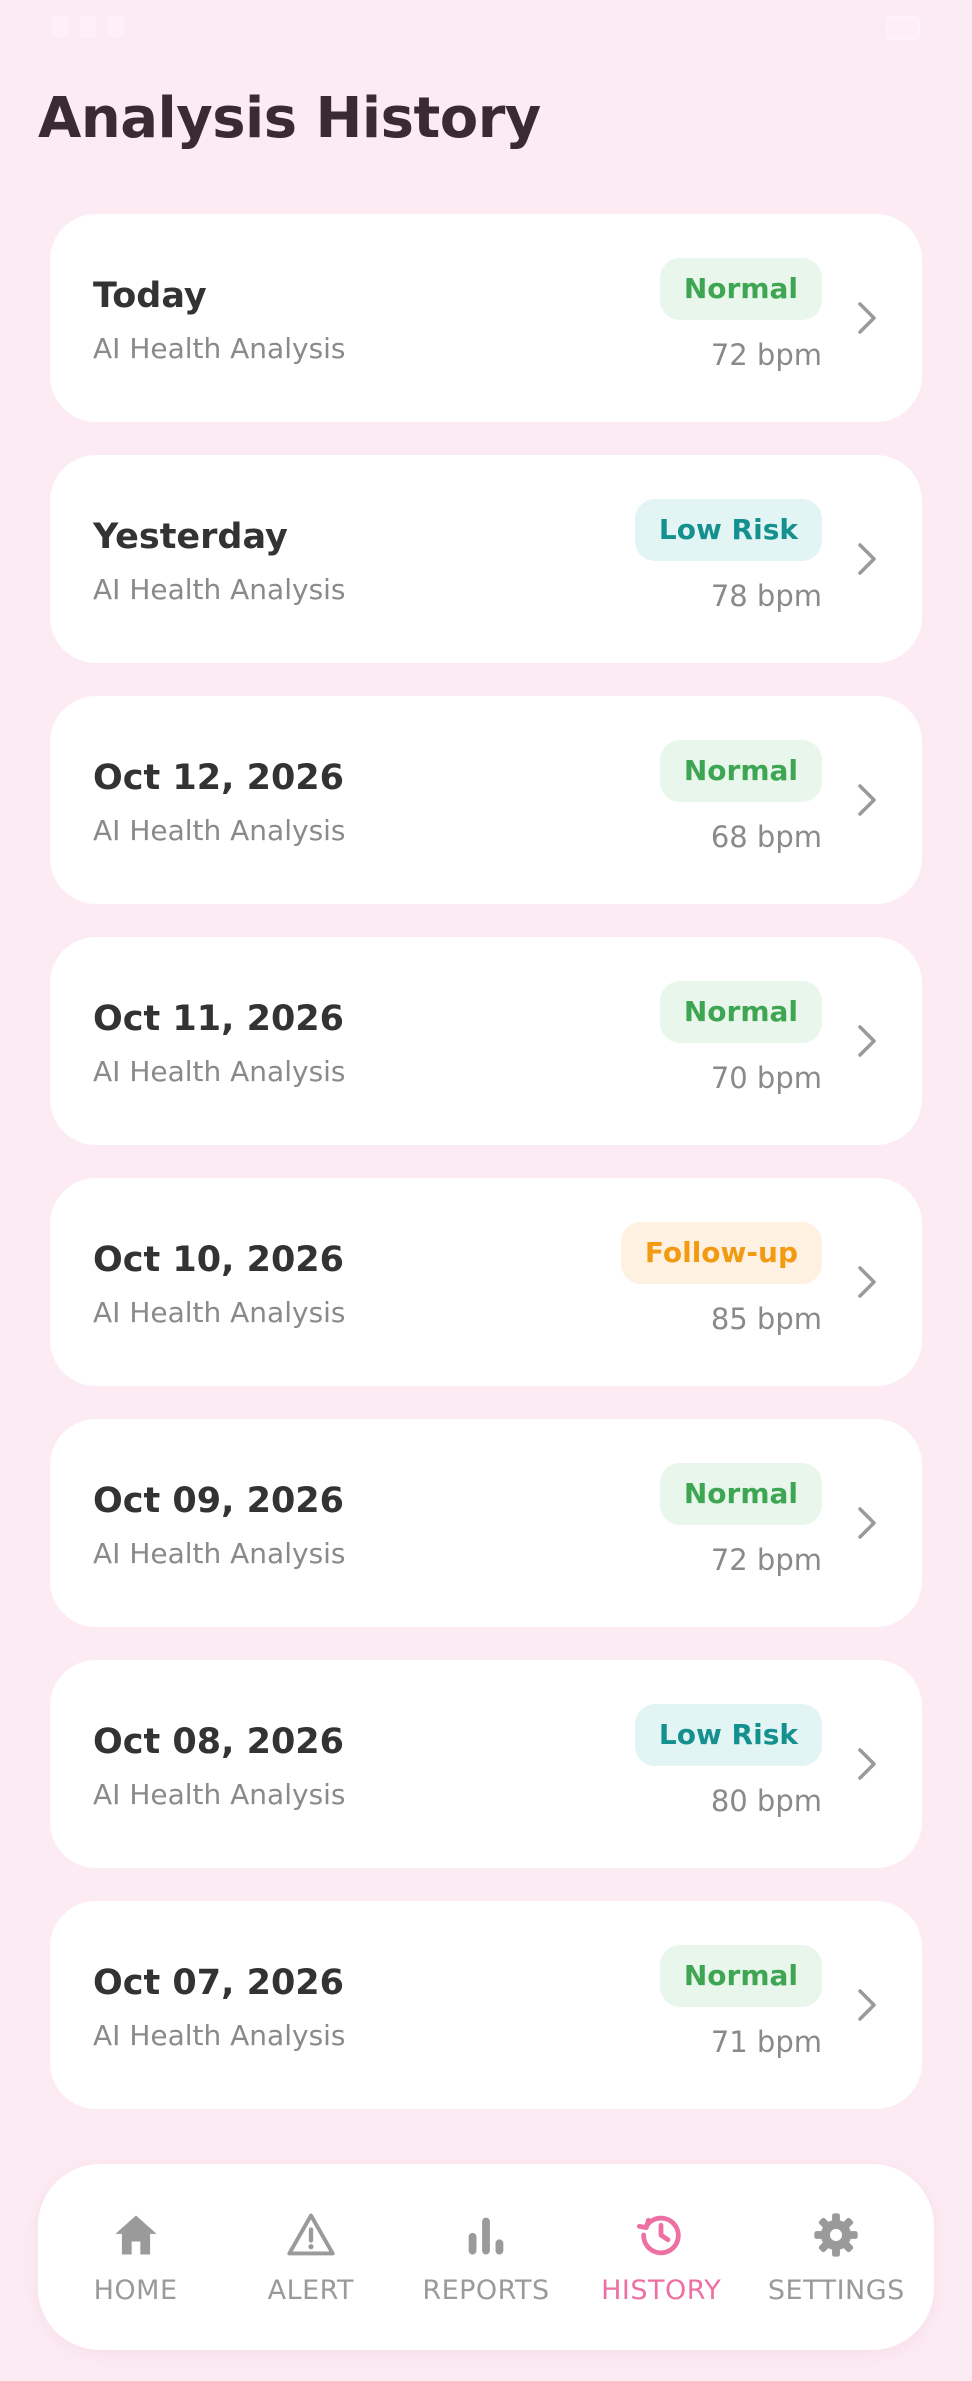  Describe the element at coordinates (766, 1078) in the screenshot. I see `heart-rate-value: 70 bpm` at that location.